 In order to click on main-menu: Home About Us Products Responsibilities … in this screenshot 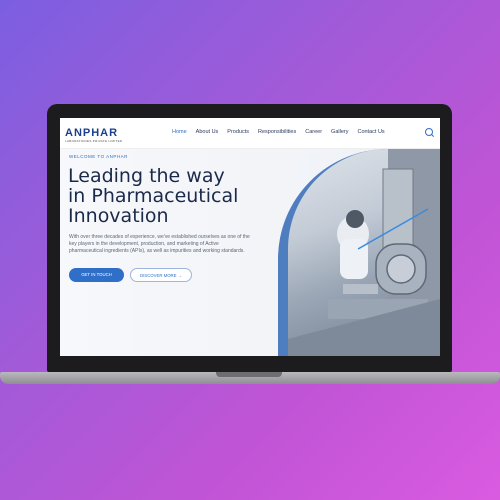, I will do `click(283, 132)`.